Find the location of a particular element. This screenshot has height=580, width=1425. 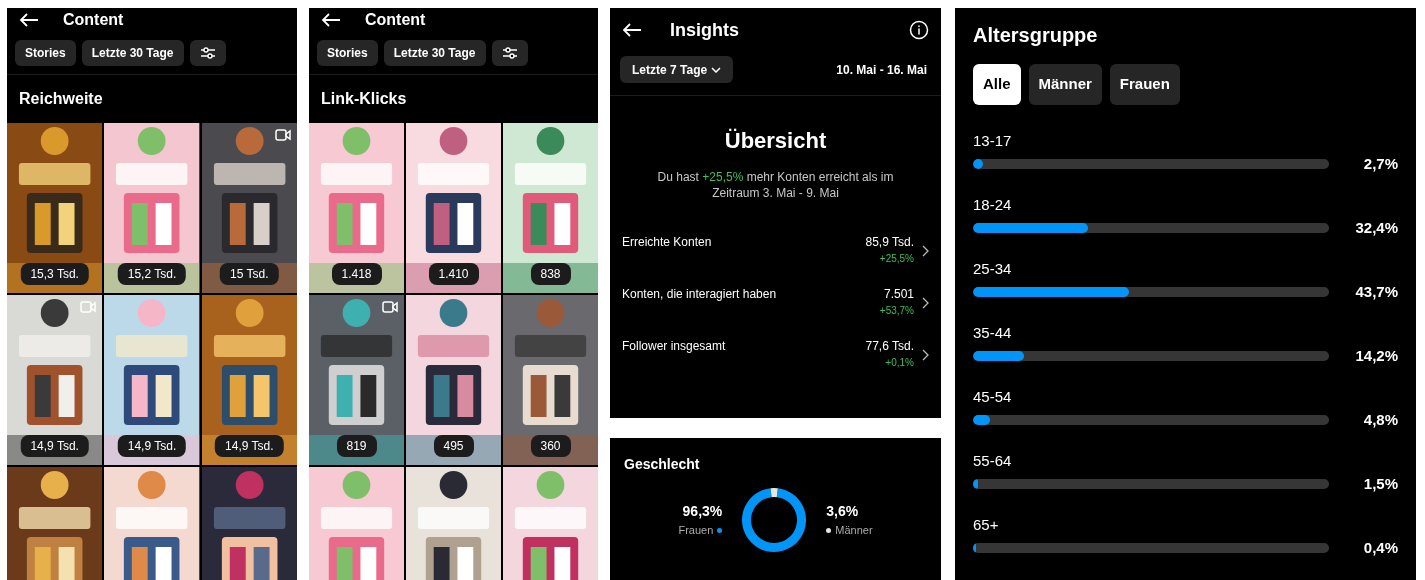

metric-row: Konten, die interagiert haben 7.501 +53,7% is located at coordinates (775, 301).